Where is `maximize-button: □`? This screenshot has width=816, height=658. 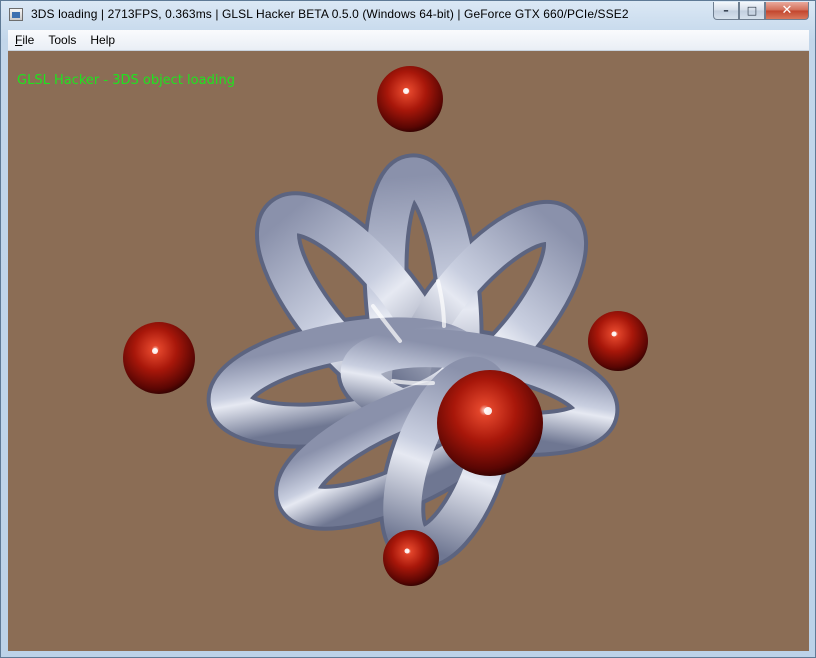
maximize-button: □ is located at coordinates (752, 11).